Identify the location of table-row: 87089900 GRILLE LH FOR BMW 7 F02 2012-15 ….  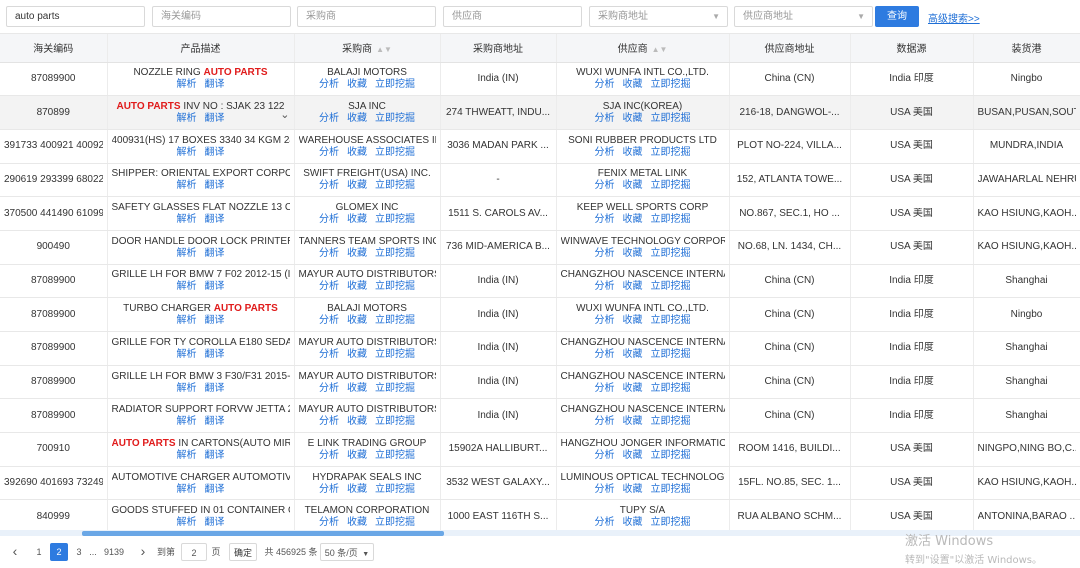
(540, 281).